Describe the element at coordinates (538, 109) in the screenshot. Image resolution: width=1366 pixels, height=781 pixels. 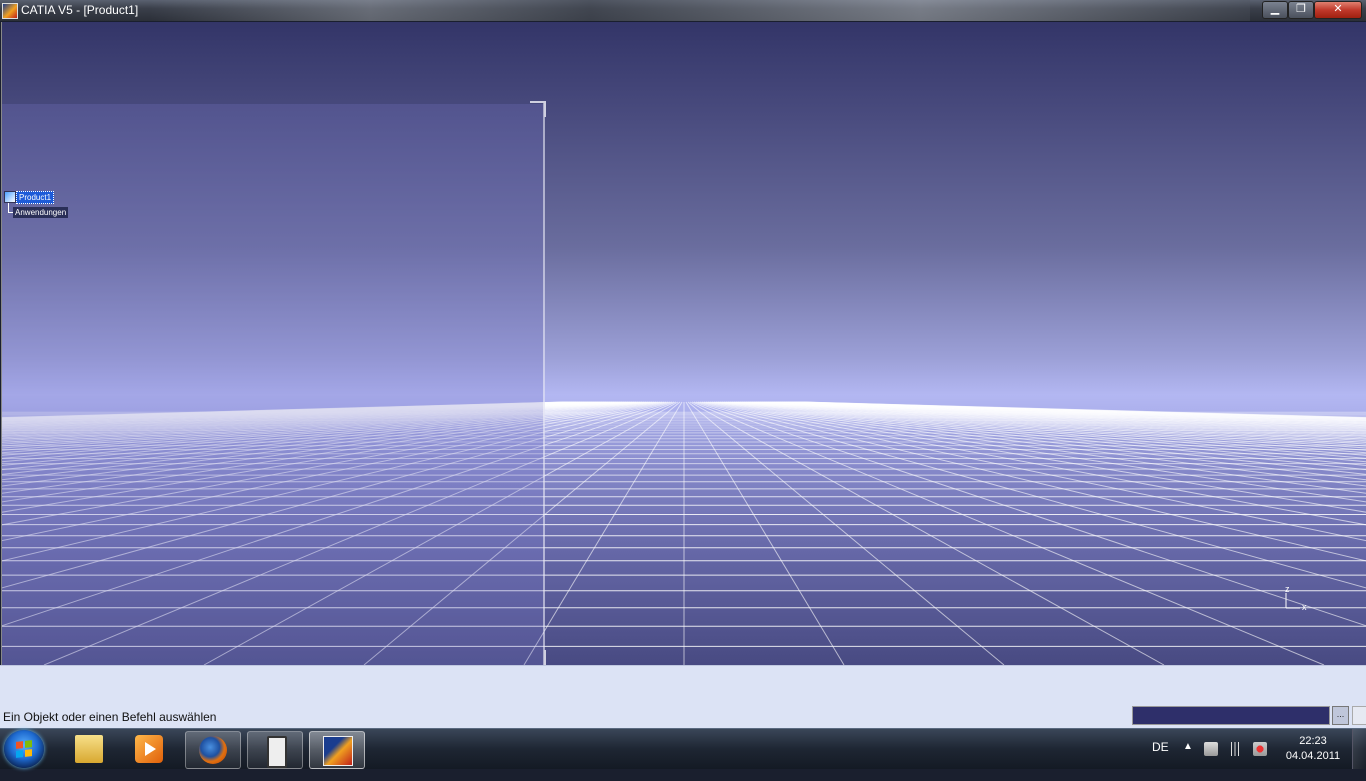
I see `tree-frame-corner` at that location.